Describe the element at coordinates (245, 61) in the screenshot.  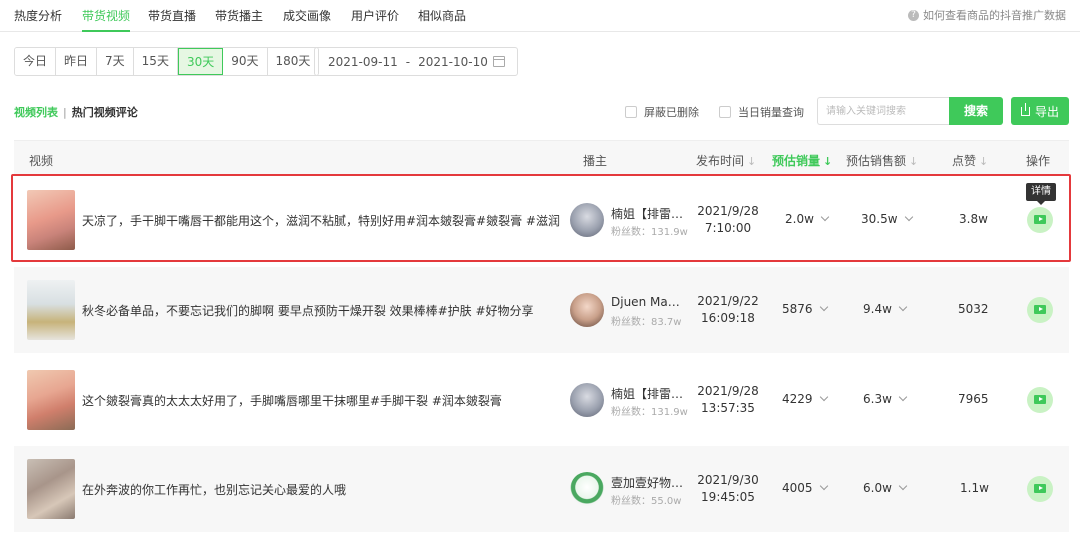
I see `range-90d: 90天` at that location.